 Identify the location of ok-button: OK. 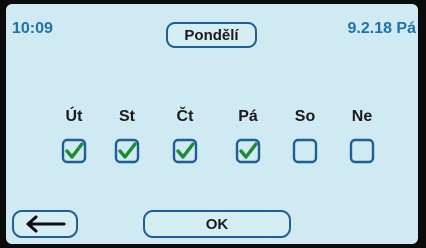
(217, 224).